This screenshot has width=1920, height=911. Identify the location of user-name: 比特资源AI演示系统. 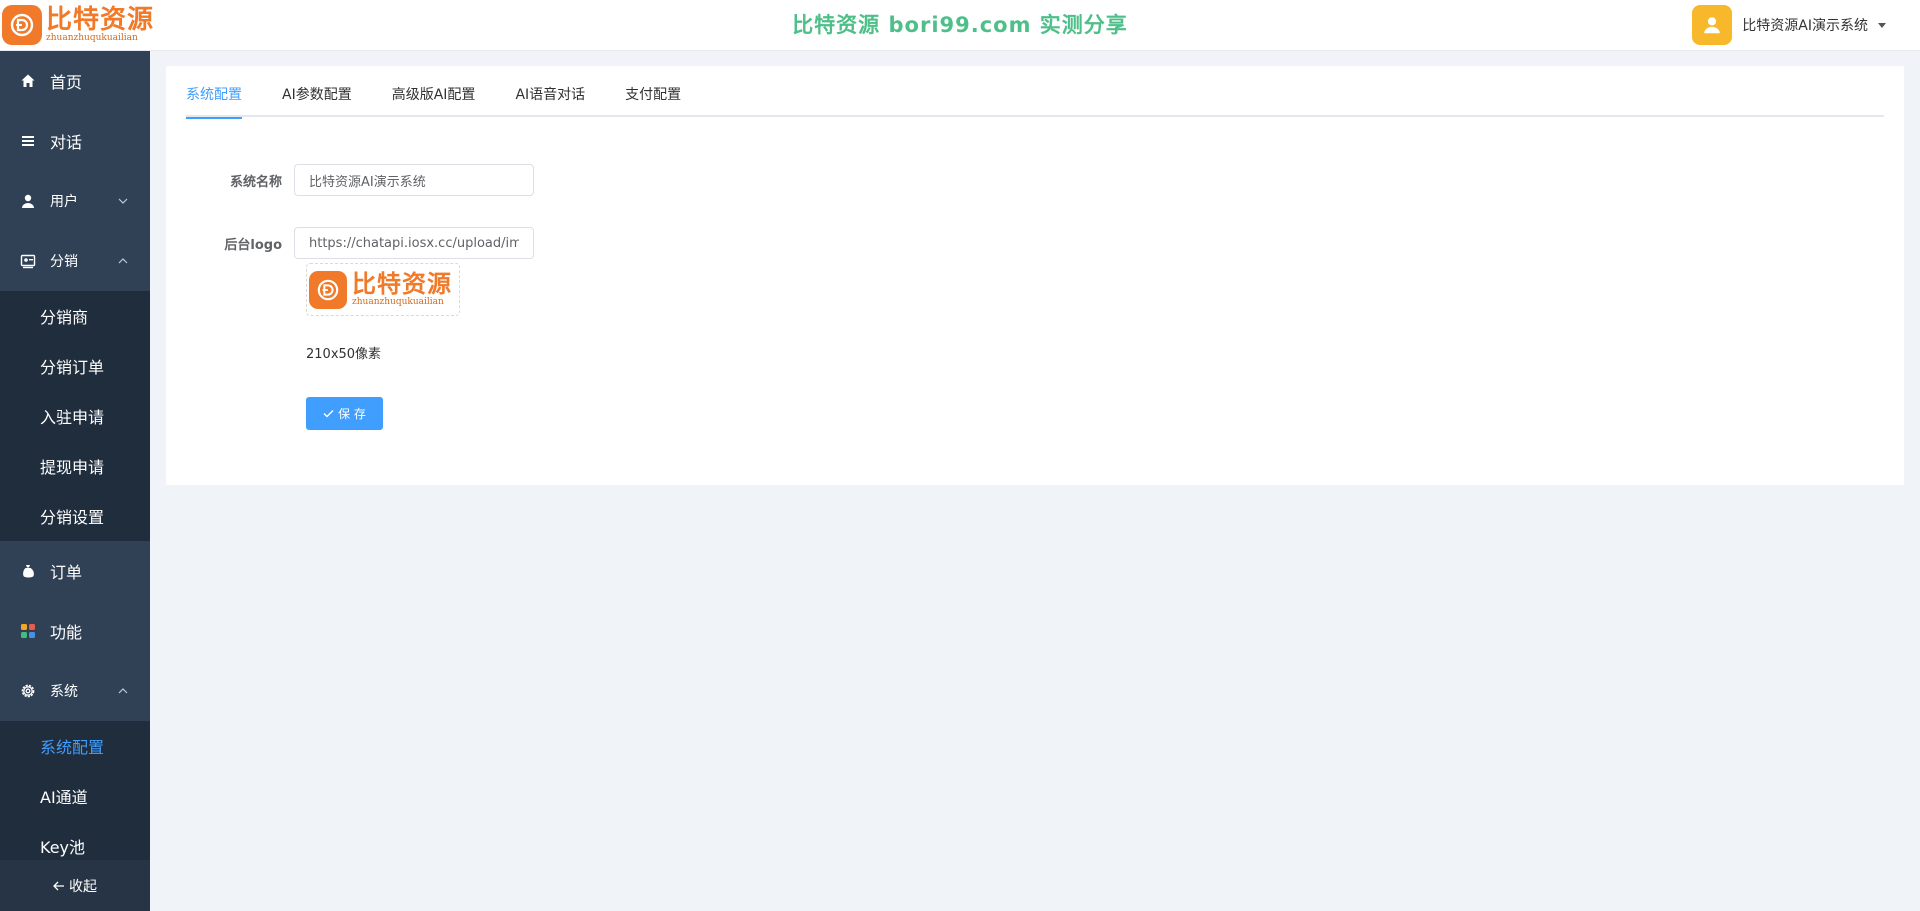
(1805, 26).